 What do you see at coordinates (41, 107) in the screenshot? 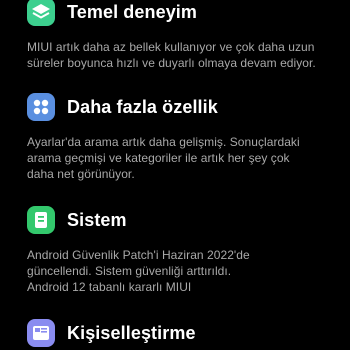
I see `grid-apps-icon` at bounding box center [41, 107].